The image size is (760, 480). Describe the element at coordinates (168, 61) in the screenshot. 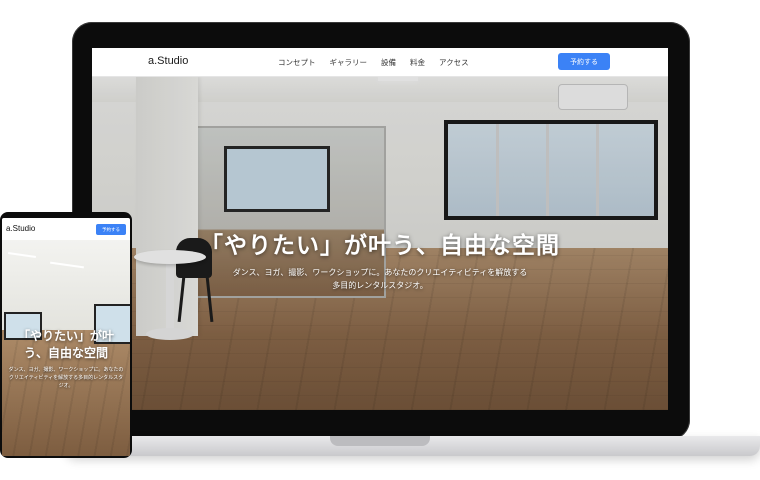

I see `brand-logo: a.Studio` at that location.